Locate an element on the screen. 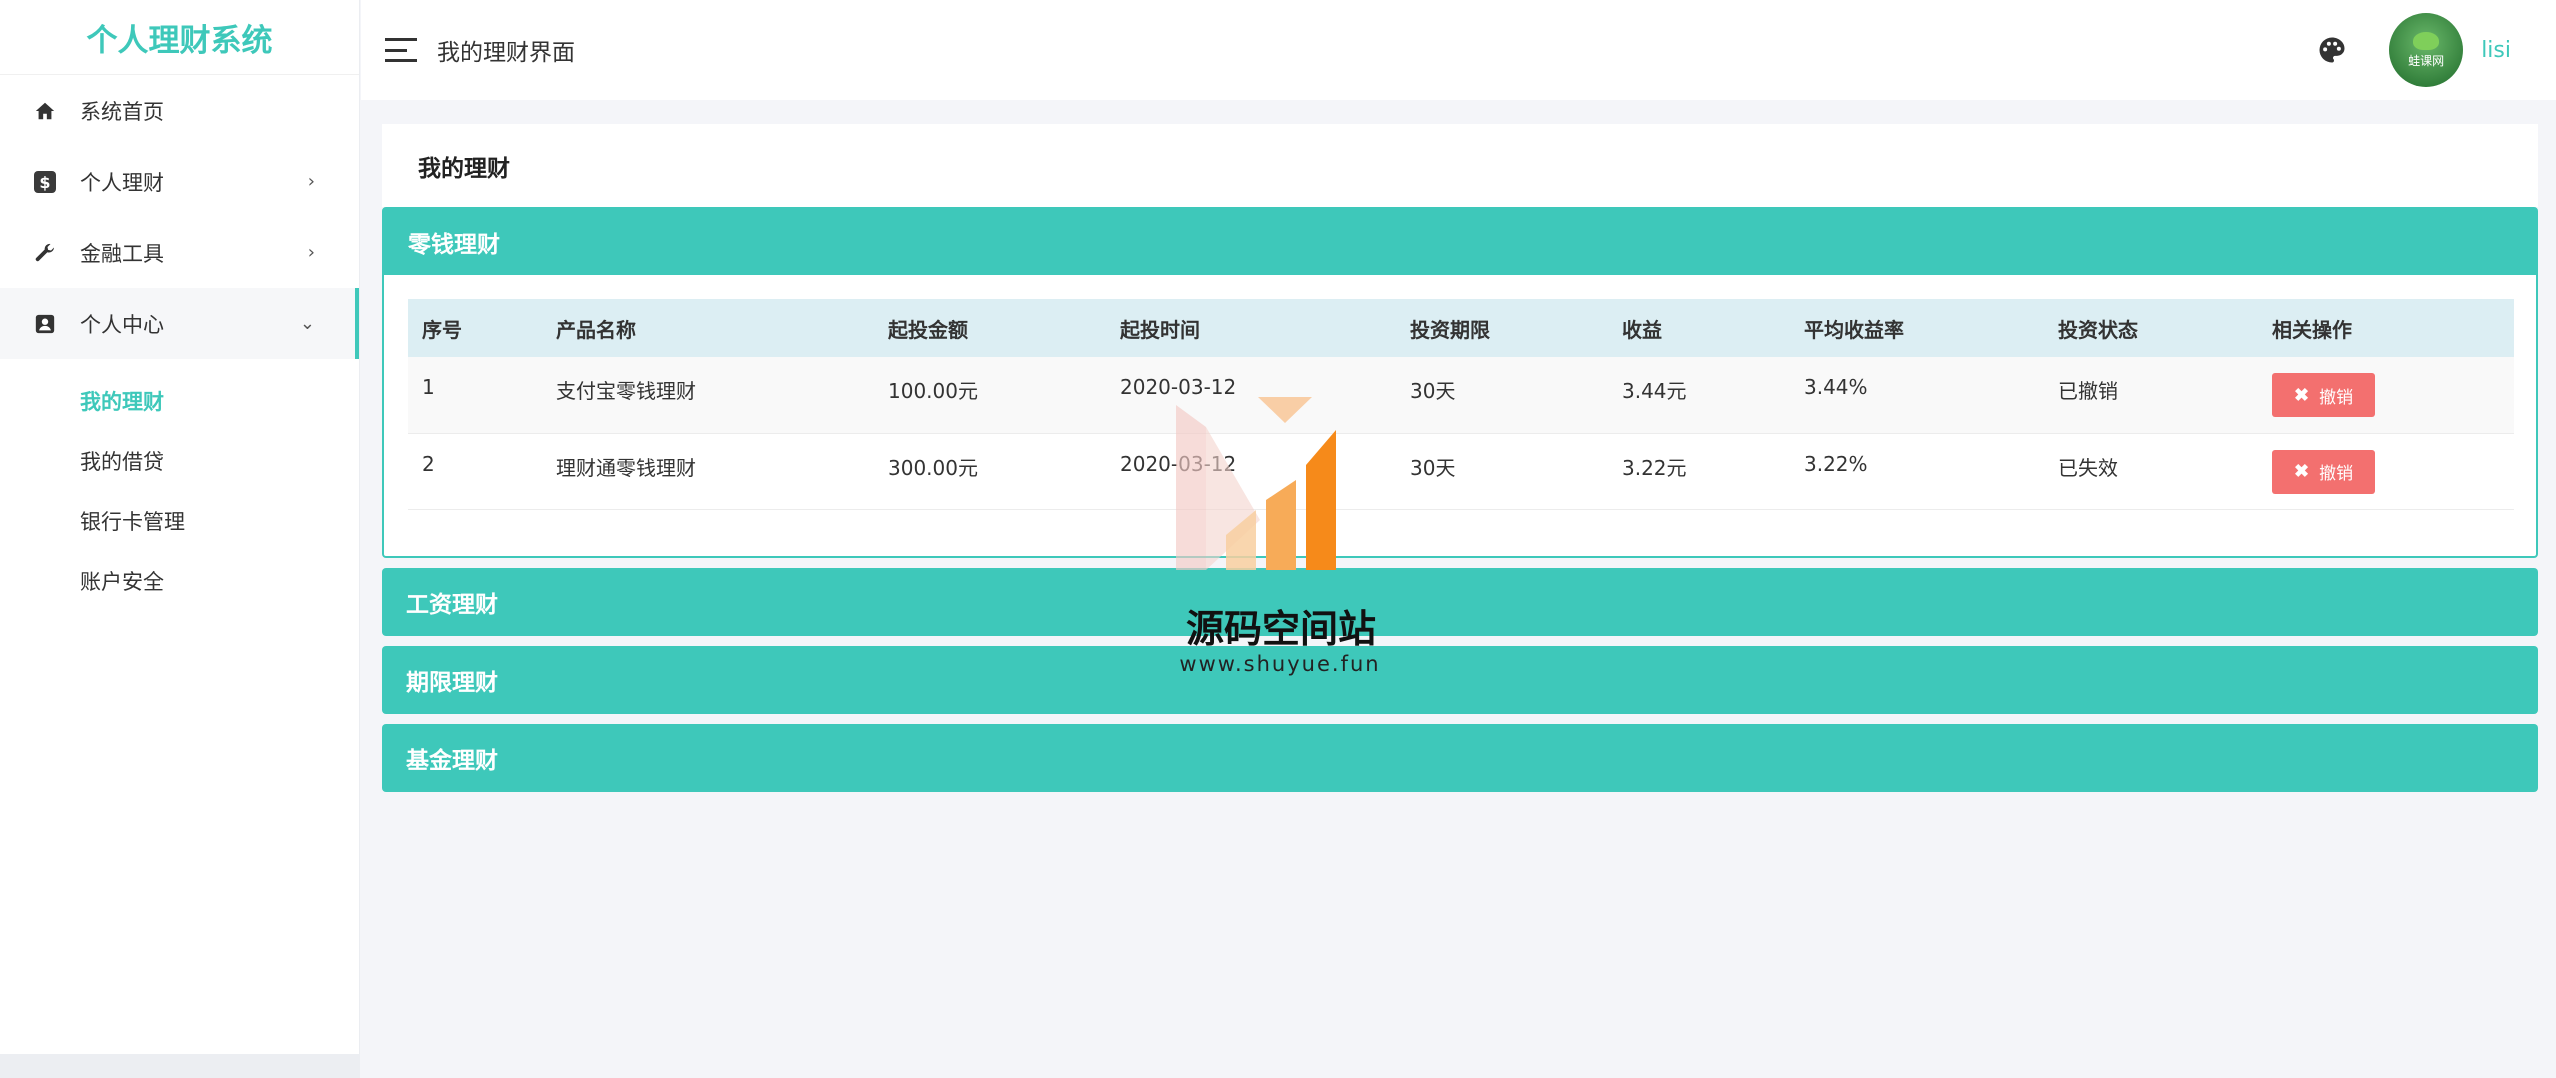 The width and height of the screenshot is (2556, 1078). cell-status: 已撤销 is located at coordinates (2088, 391).